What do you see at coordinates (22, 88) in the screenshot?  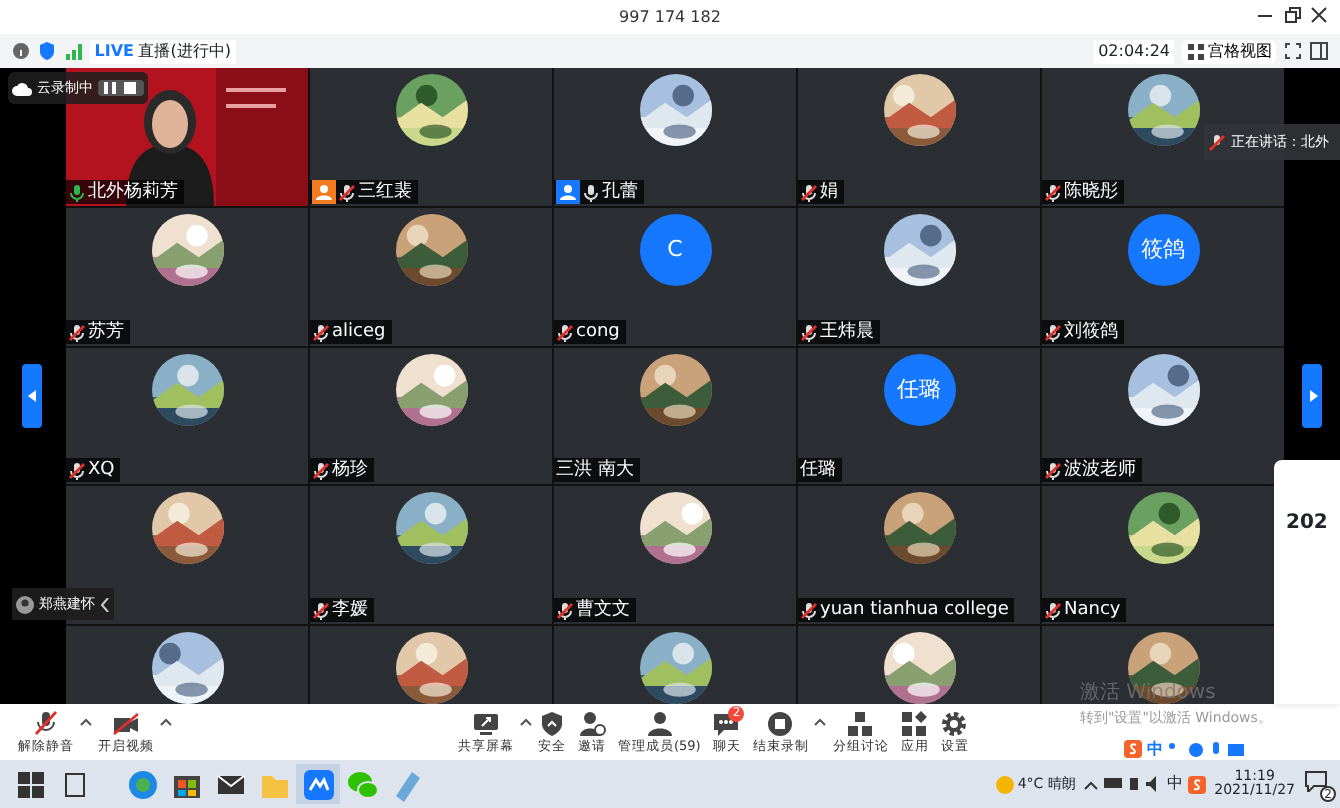 I see `cloud-icon` at bounding box center [22, 88].